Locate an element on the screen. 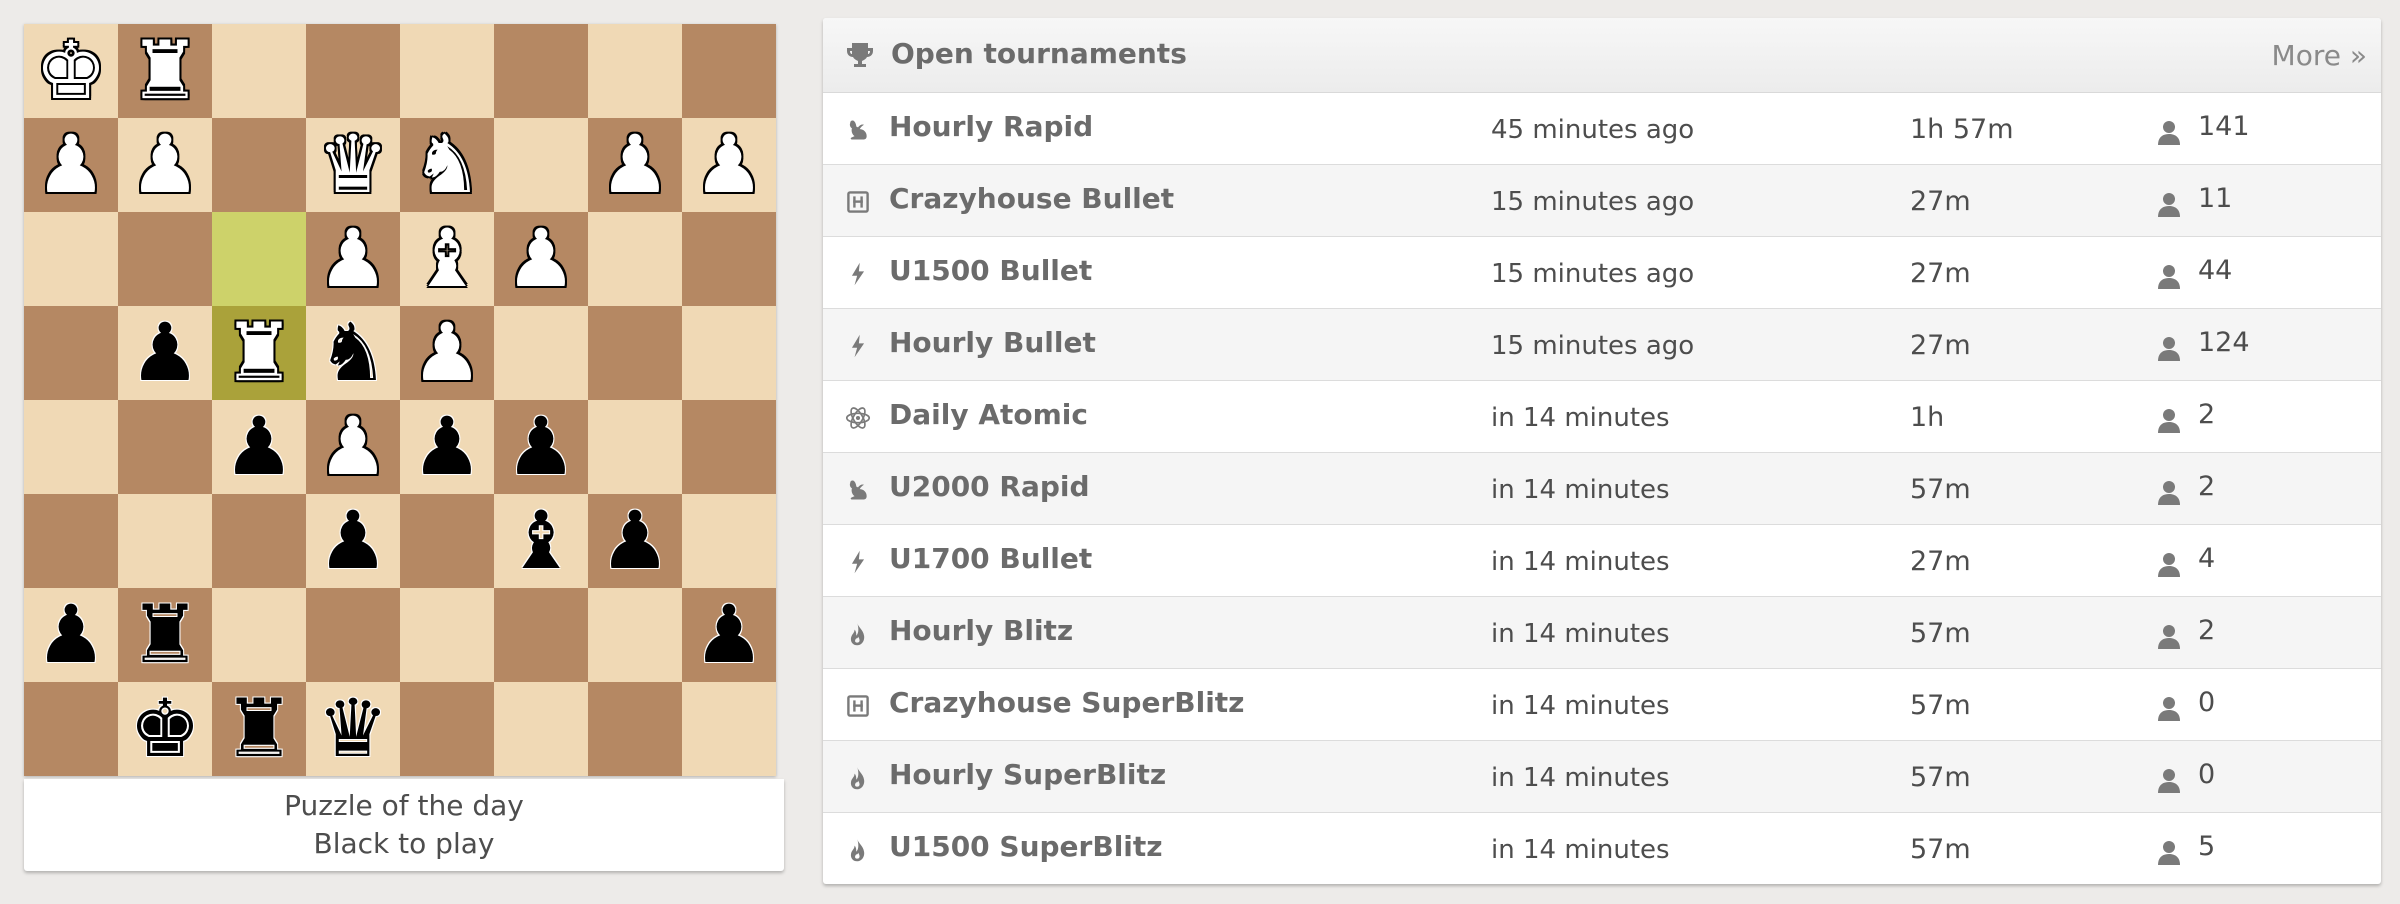  square-g7: ♟ is located at coordinates (635, 165).